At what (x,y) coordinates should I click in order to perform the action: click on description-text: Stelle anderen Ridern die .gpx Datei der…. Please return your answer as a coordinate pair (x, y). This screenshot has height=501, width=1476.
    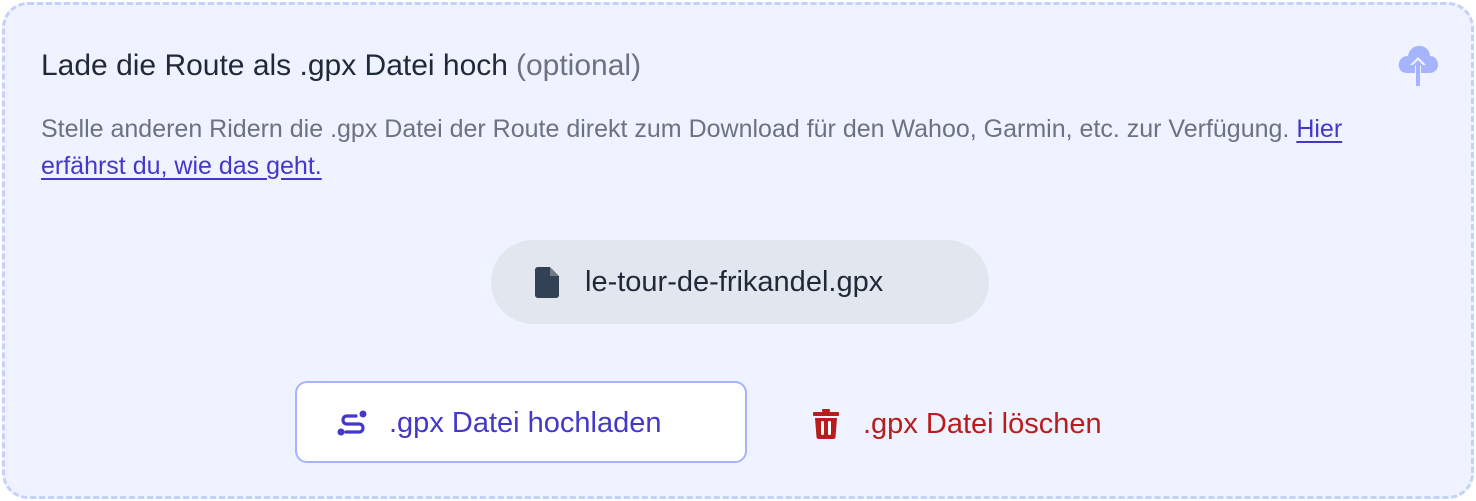
    Looking at the image, I should click on (665, 129).